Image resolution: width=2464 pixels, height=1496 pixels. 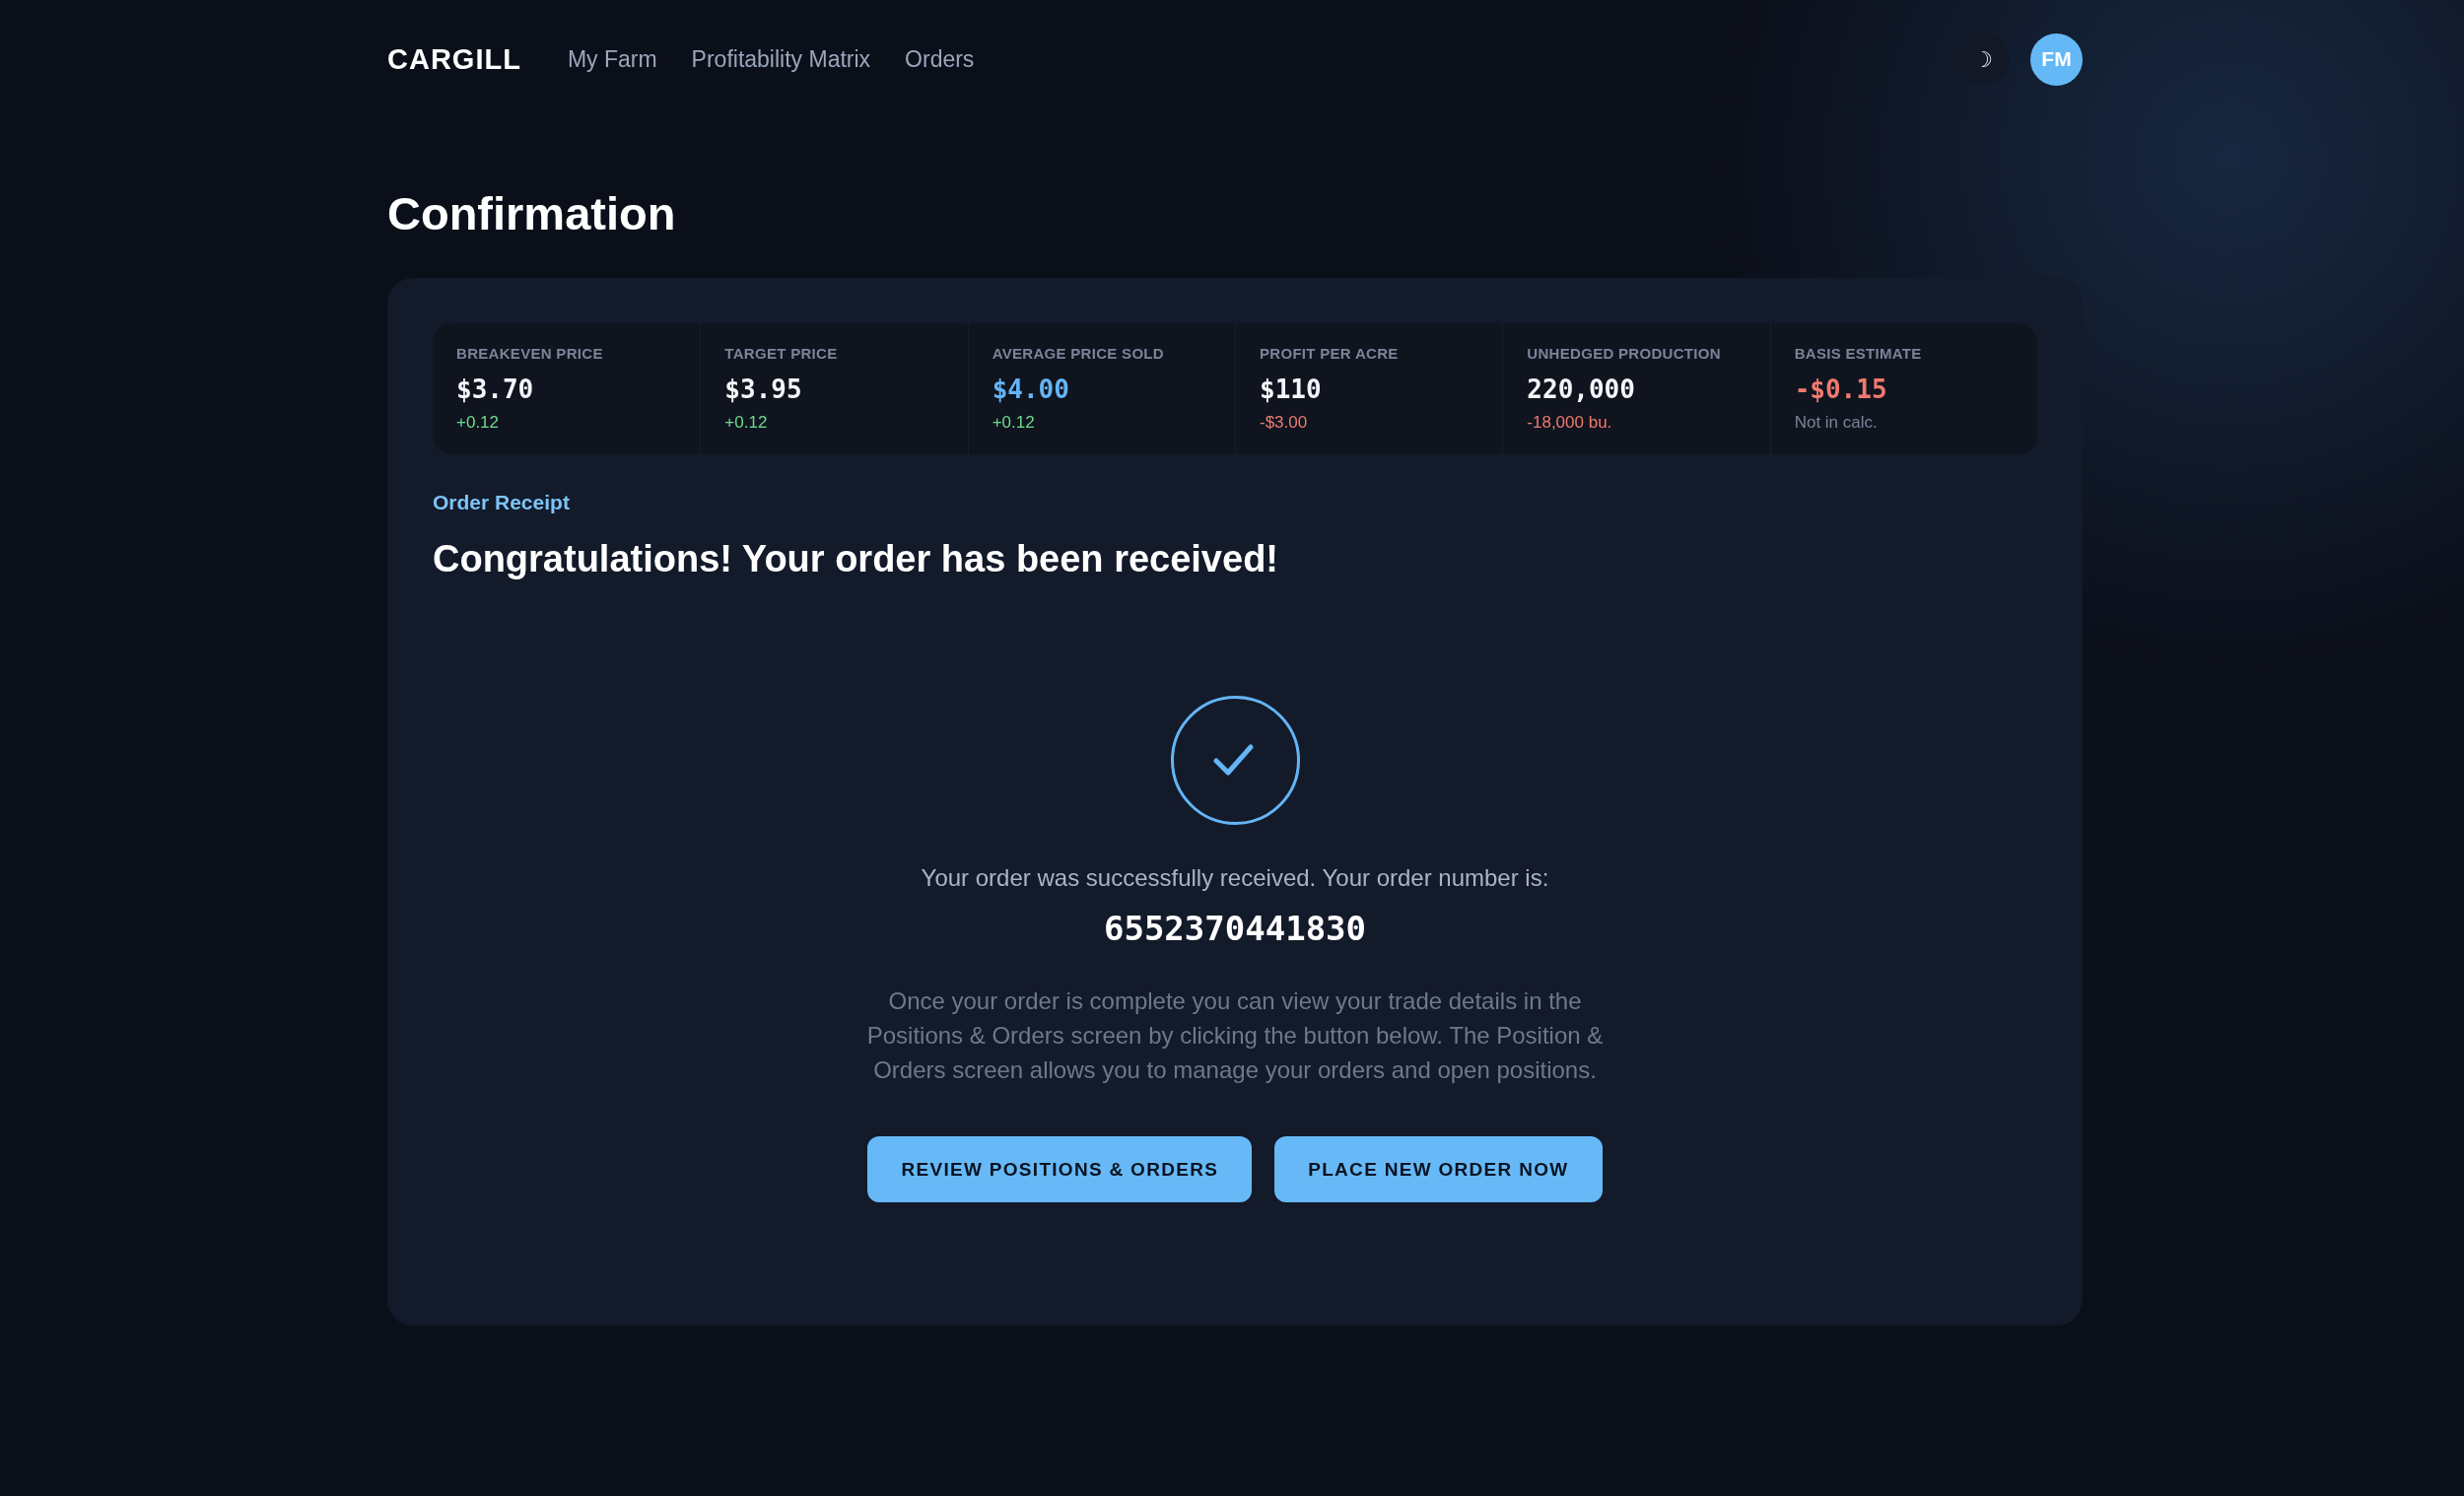 What do you see at coordinates (1235, 878) in the screenshot?
I see `success-message: Your order was successfully received. Your order number is:` at bounding box center [1235, 878].